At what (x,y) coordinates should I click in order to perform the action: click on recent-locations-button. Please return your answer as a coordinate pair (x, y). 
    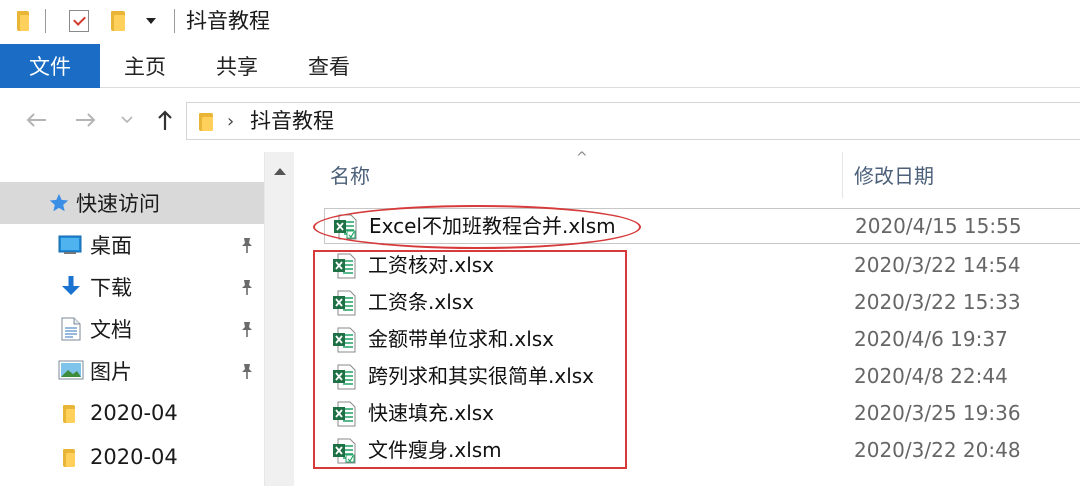
    Looking at the image, I should click on (127, 120).